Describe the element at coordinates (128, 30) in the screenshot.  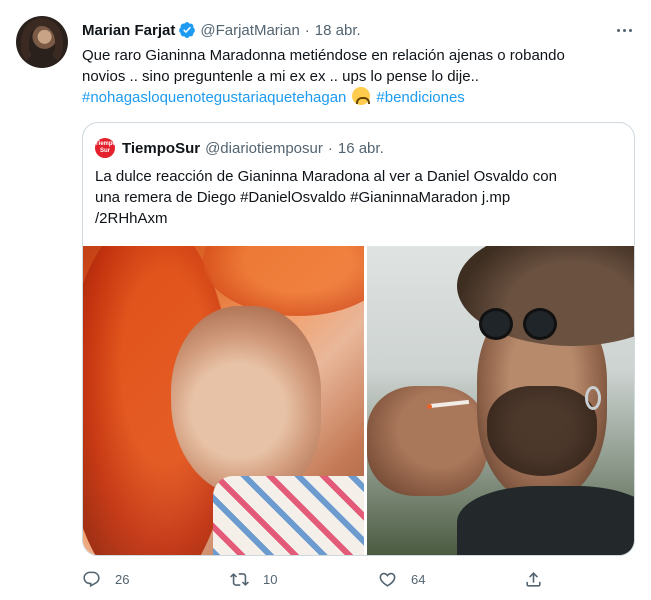
I see `author-name: Marian Farjat` at that location.